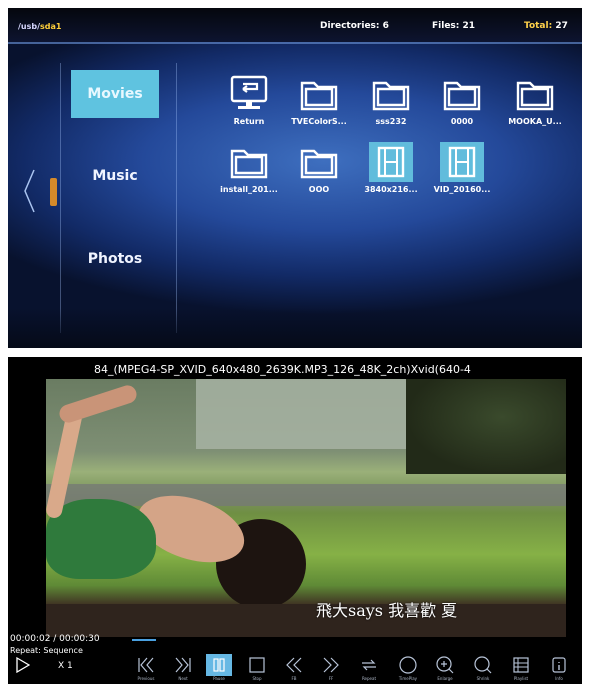 This screenshot has height=684, width=590. I want to click on file-item-folder: sss232, so click(391, 100).